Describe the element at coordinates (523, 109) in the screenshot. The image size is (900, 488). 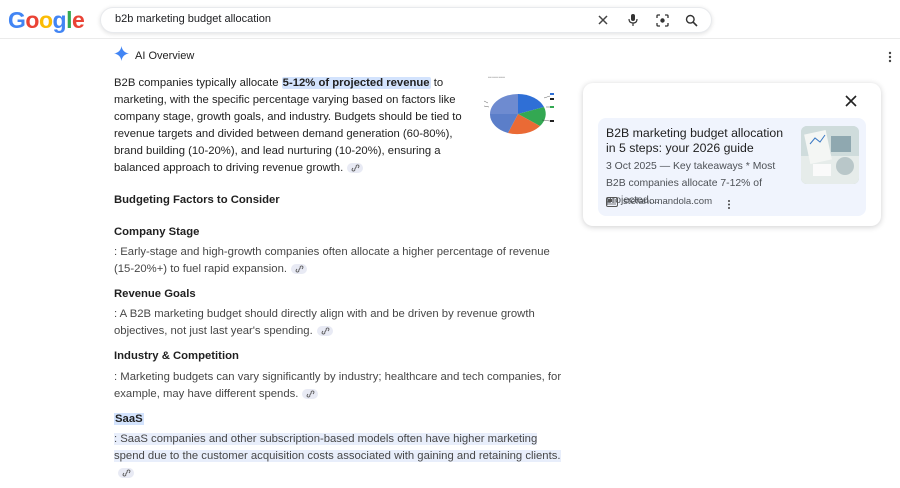
I see `budget-chart-thumbnail: ▪▪▪▪ ▪▪▪▪▪▪ ▪▪▪▪▪▪▪` at that location.